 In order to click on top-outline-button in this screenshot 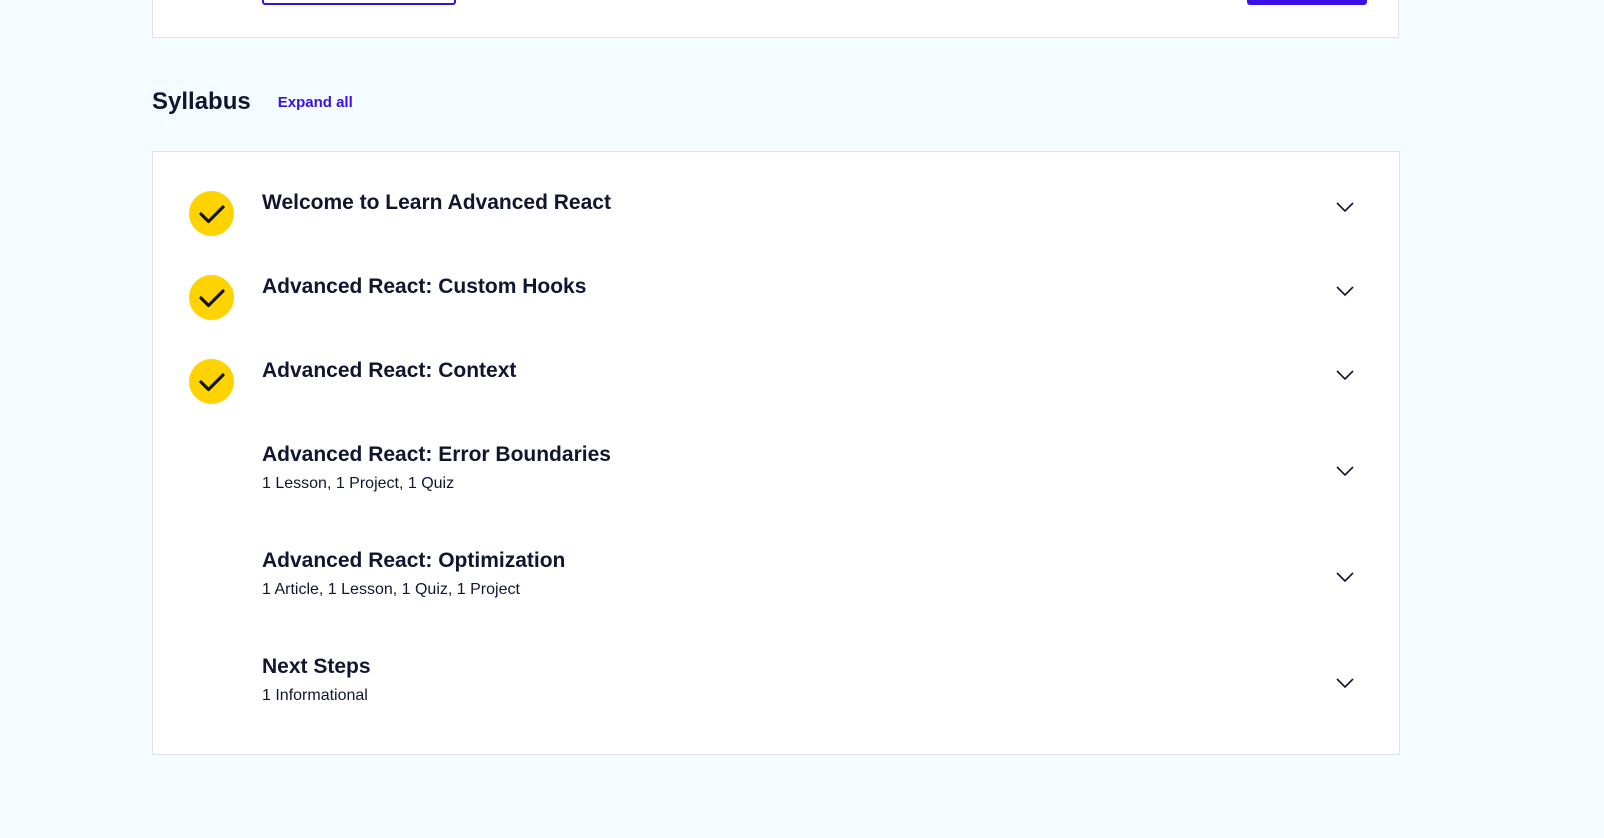, I will do `click(359, 2)`.